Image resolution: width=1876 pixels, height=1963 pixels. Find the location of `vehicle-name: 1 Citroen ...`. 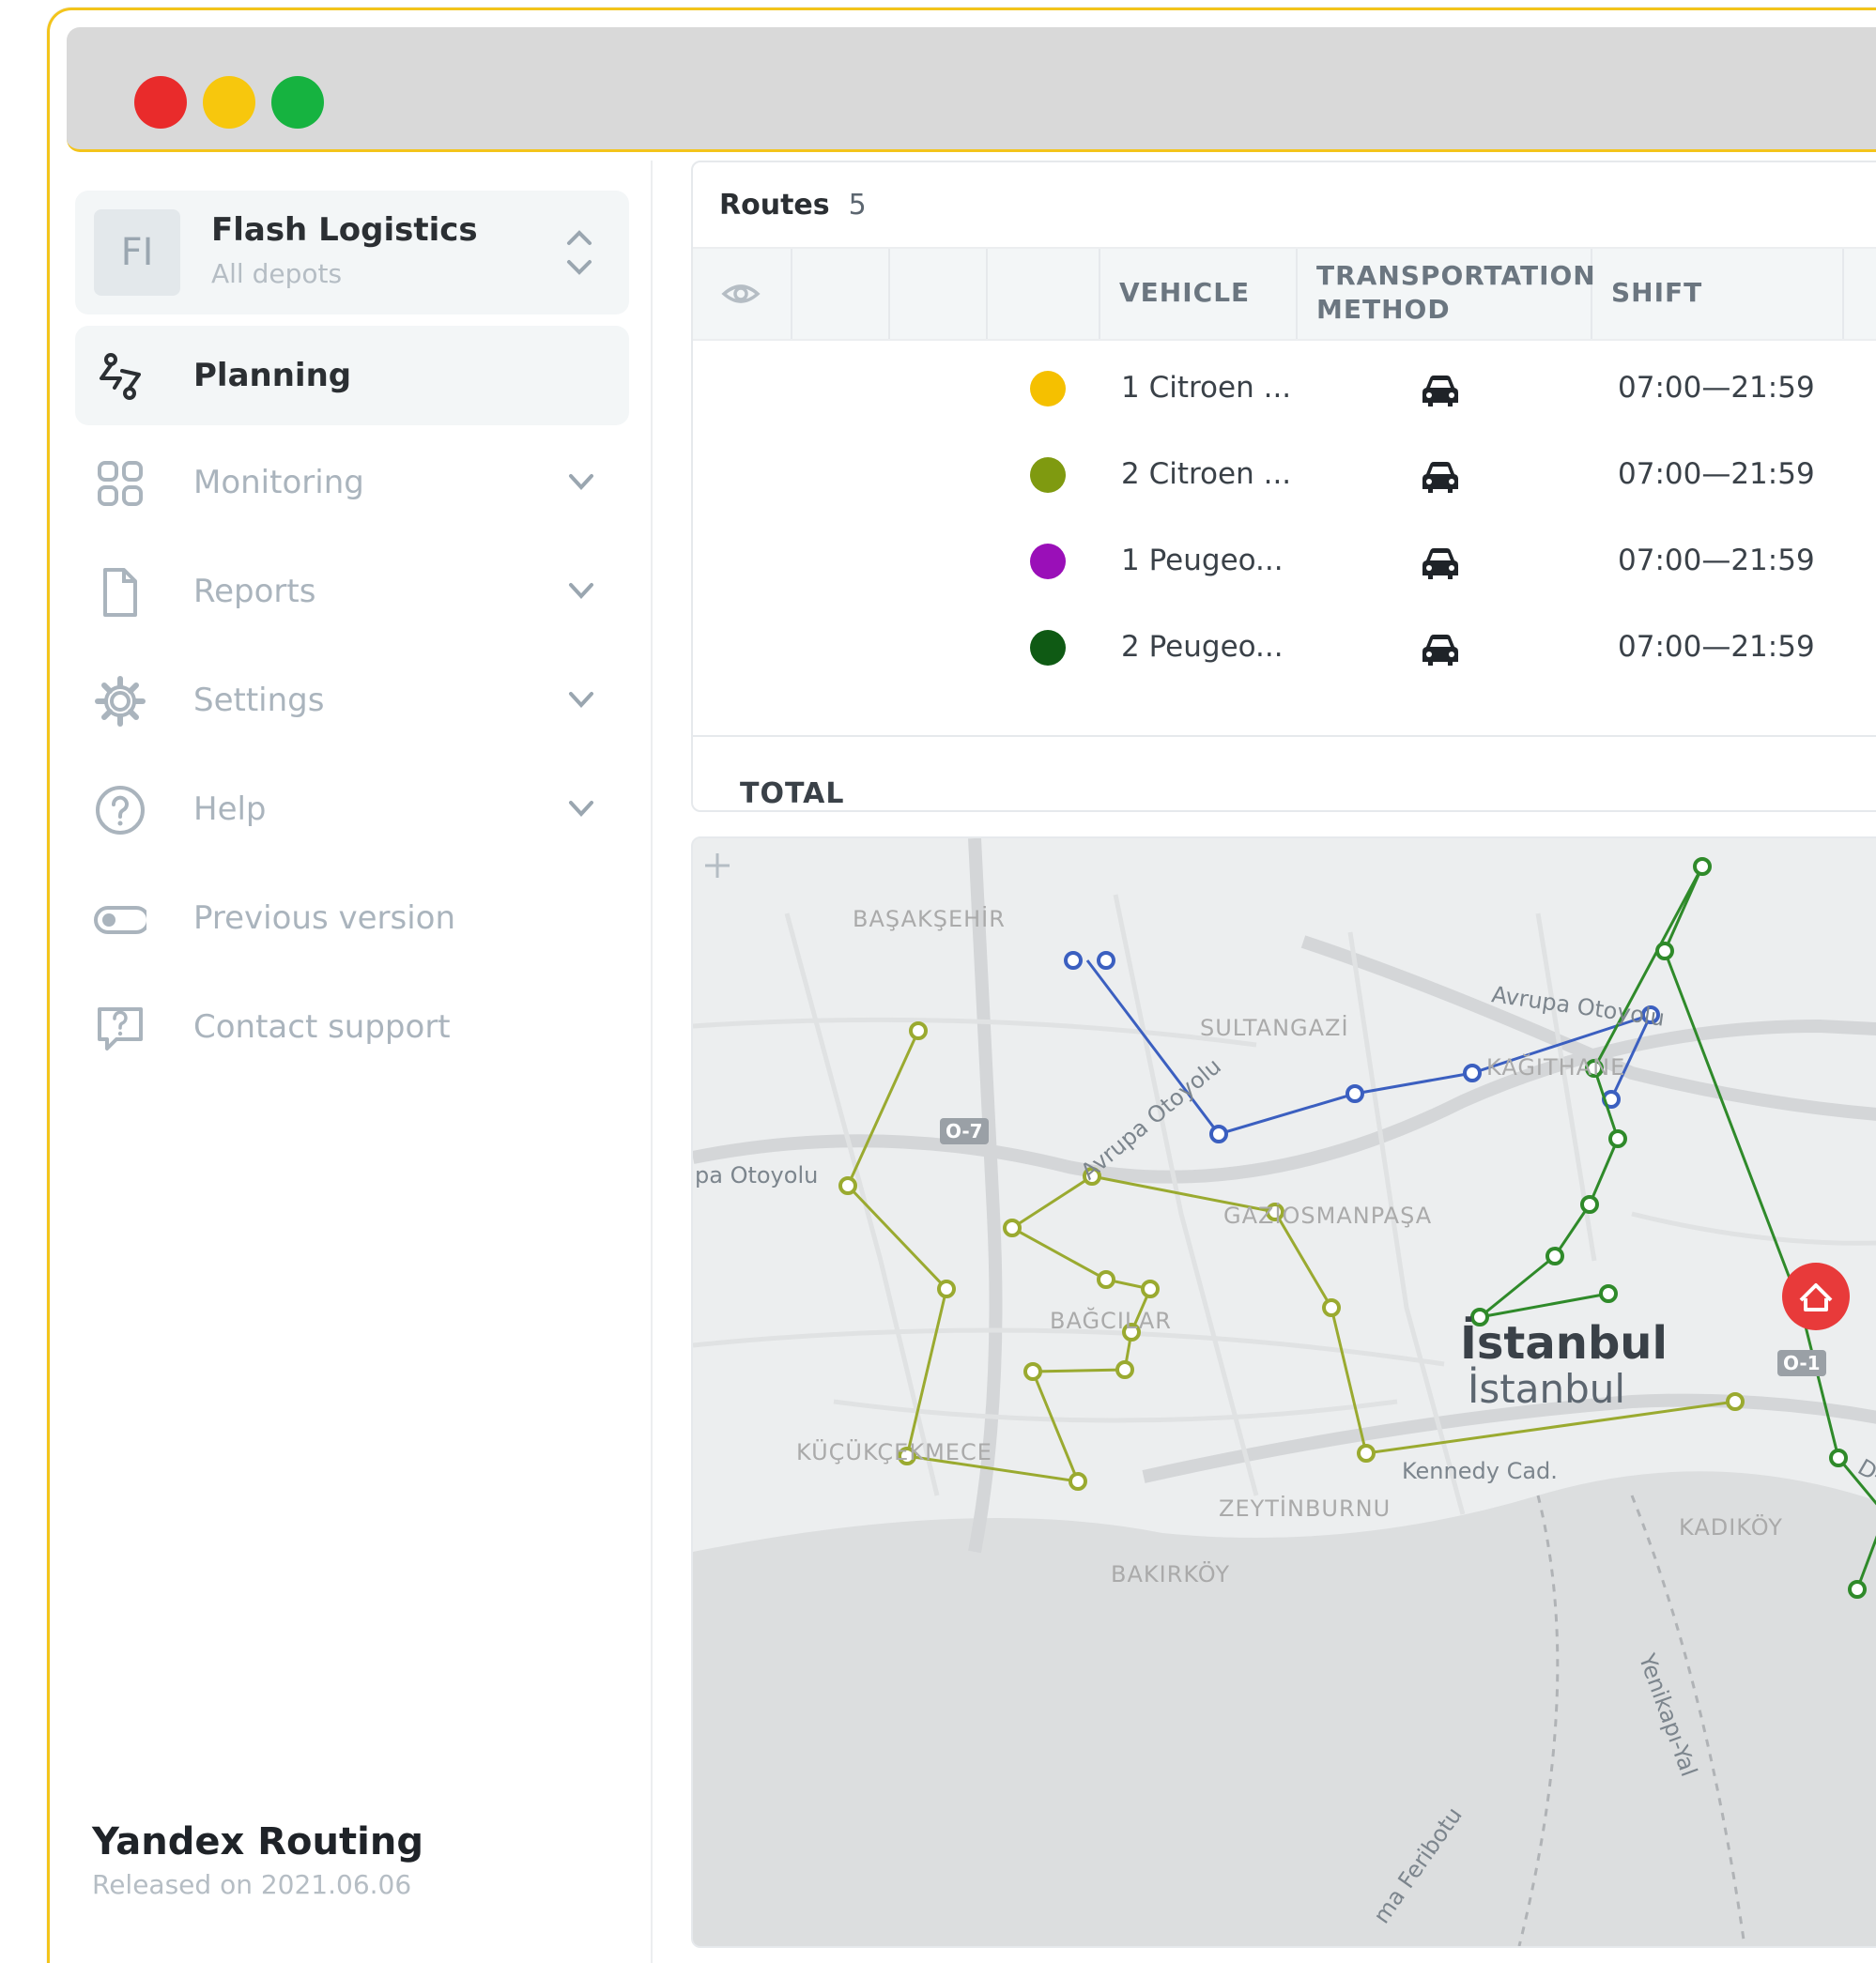

vehicle-name: 1 Citroen ... is located at coordinates (1206, 388).